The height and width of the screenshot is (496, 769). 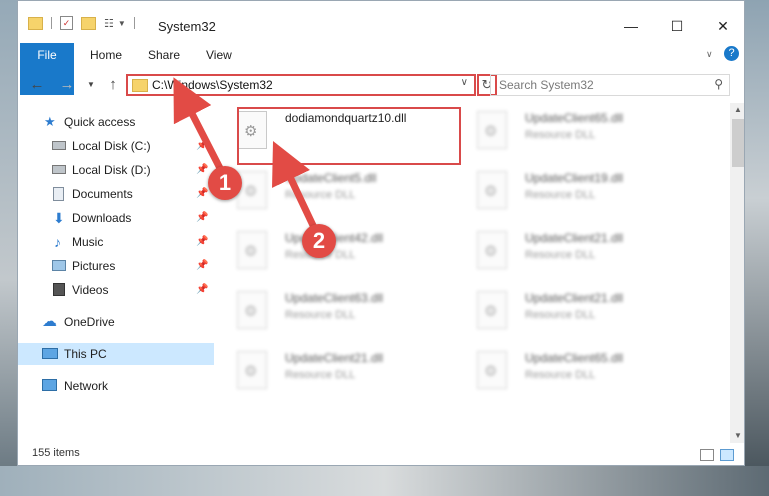 I want to click on forward-arrow-icon: →, so click(x=67, y=85).